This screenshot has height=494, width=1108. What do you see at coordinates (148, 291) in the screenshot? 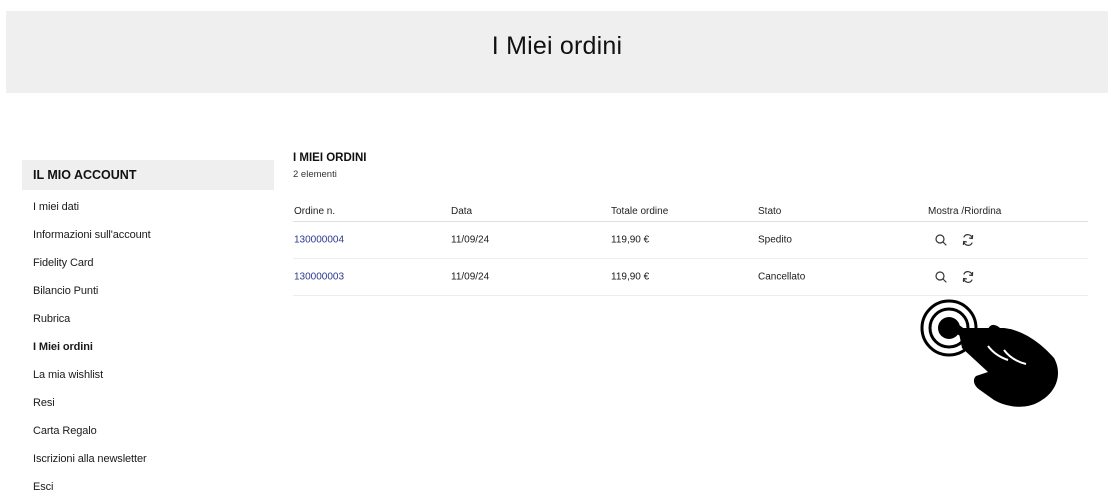
I see `sidebar-item-points-balance: Bilancio Punti` at bounding box center [148, 291].